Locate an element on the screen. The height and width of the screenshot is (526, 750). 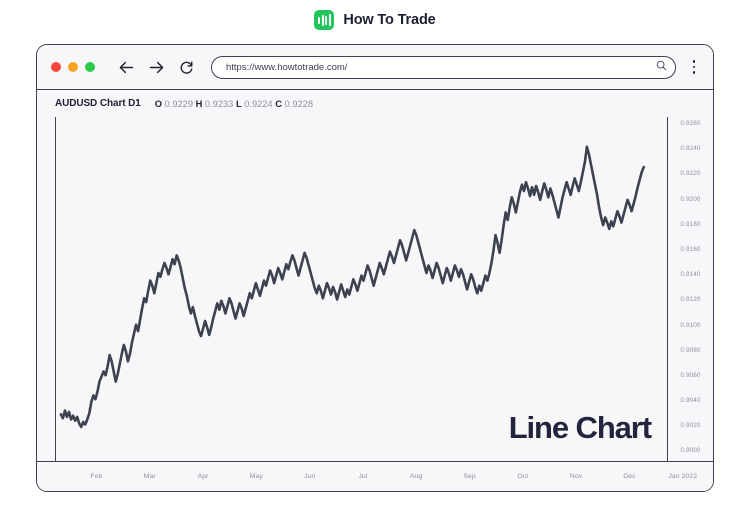
ohlc-readout: O 0.9229 H 0.9233 L 0.9224 C 0.9228 is located at coordinates (234, 104).